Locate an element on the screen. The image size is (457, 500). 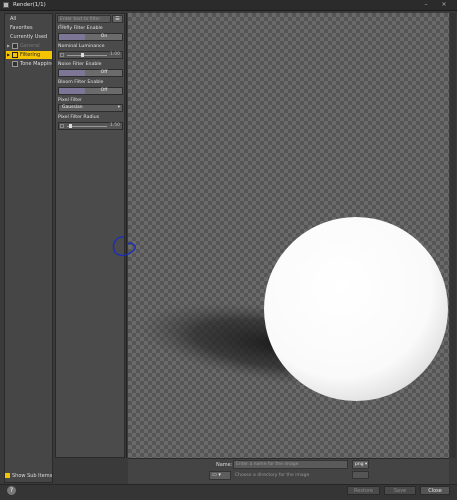
restore-button: Restore is located at coordinates (363, 490).